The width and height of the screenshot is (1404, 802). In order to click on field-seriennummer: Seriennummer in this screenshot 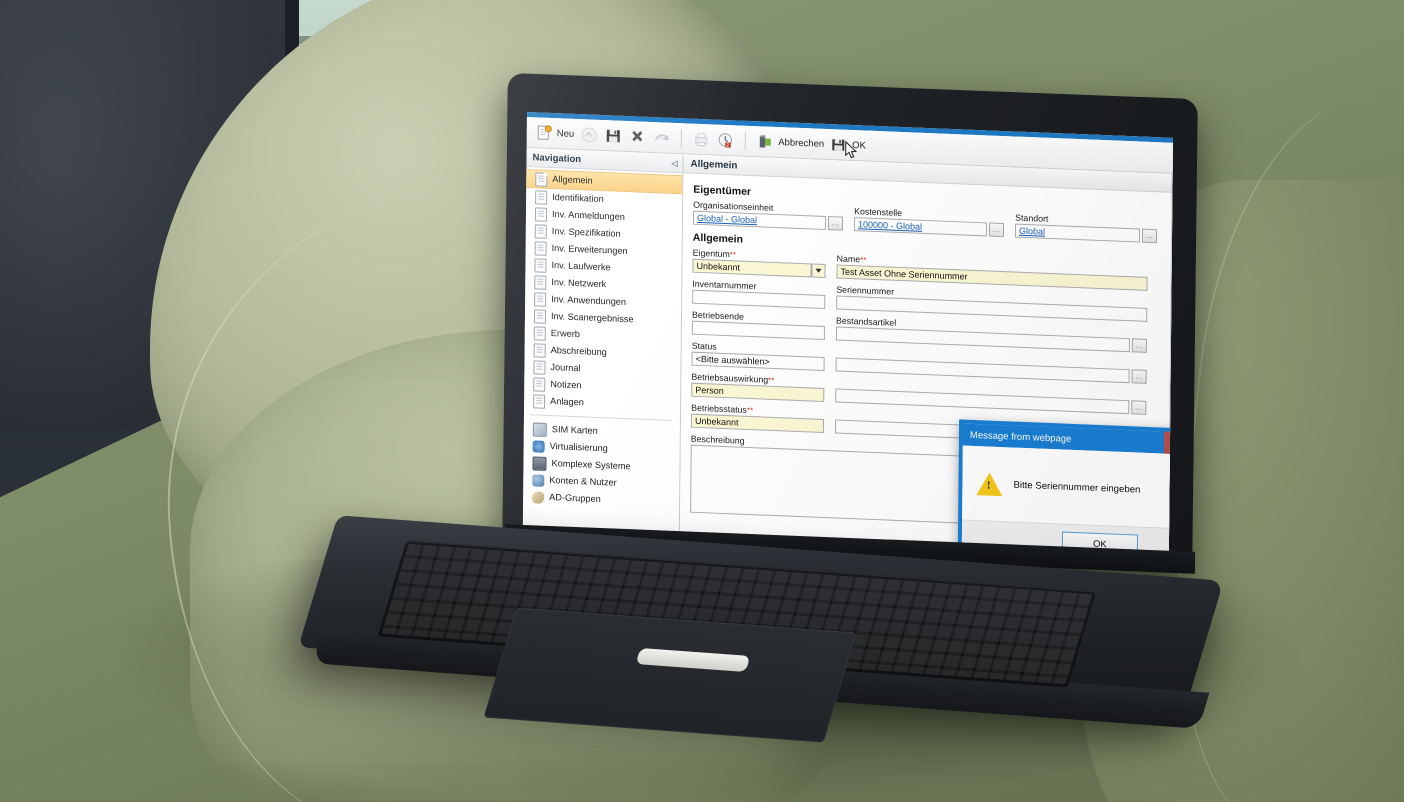, I will do `click(992, 303)`.